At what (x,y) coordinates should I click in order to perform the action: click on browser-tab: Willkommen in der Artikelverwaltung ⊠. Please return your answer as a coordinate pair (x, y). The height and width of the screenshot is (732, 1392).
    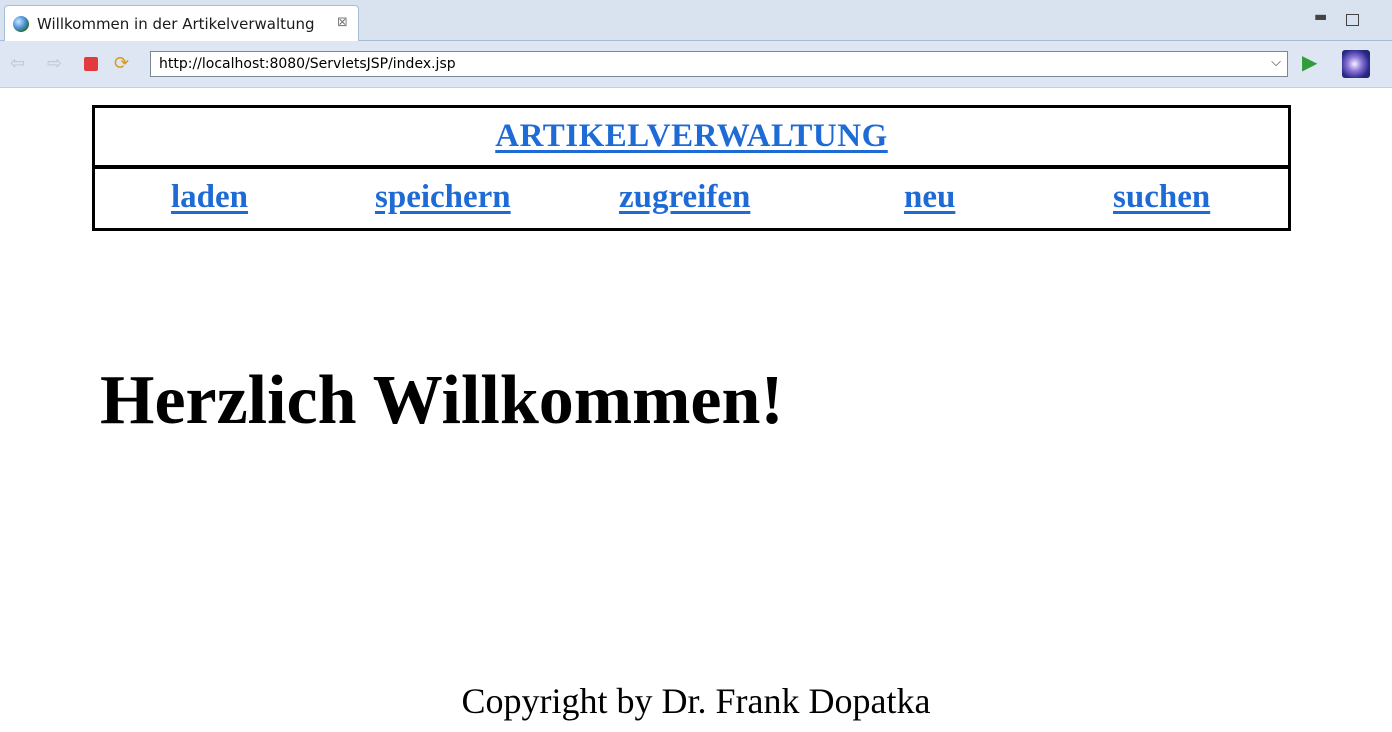
    Looking at the image, I should click on (181, 23).